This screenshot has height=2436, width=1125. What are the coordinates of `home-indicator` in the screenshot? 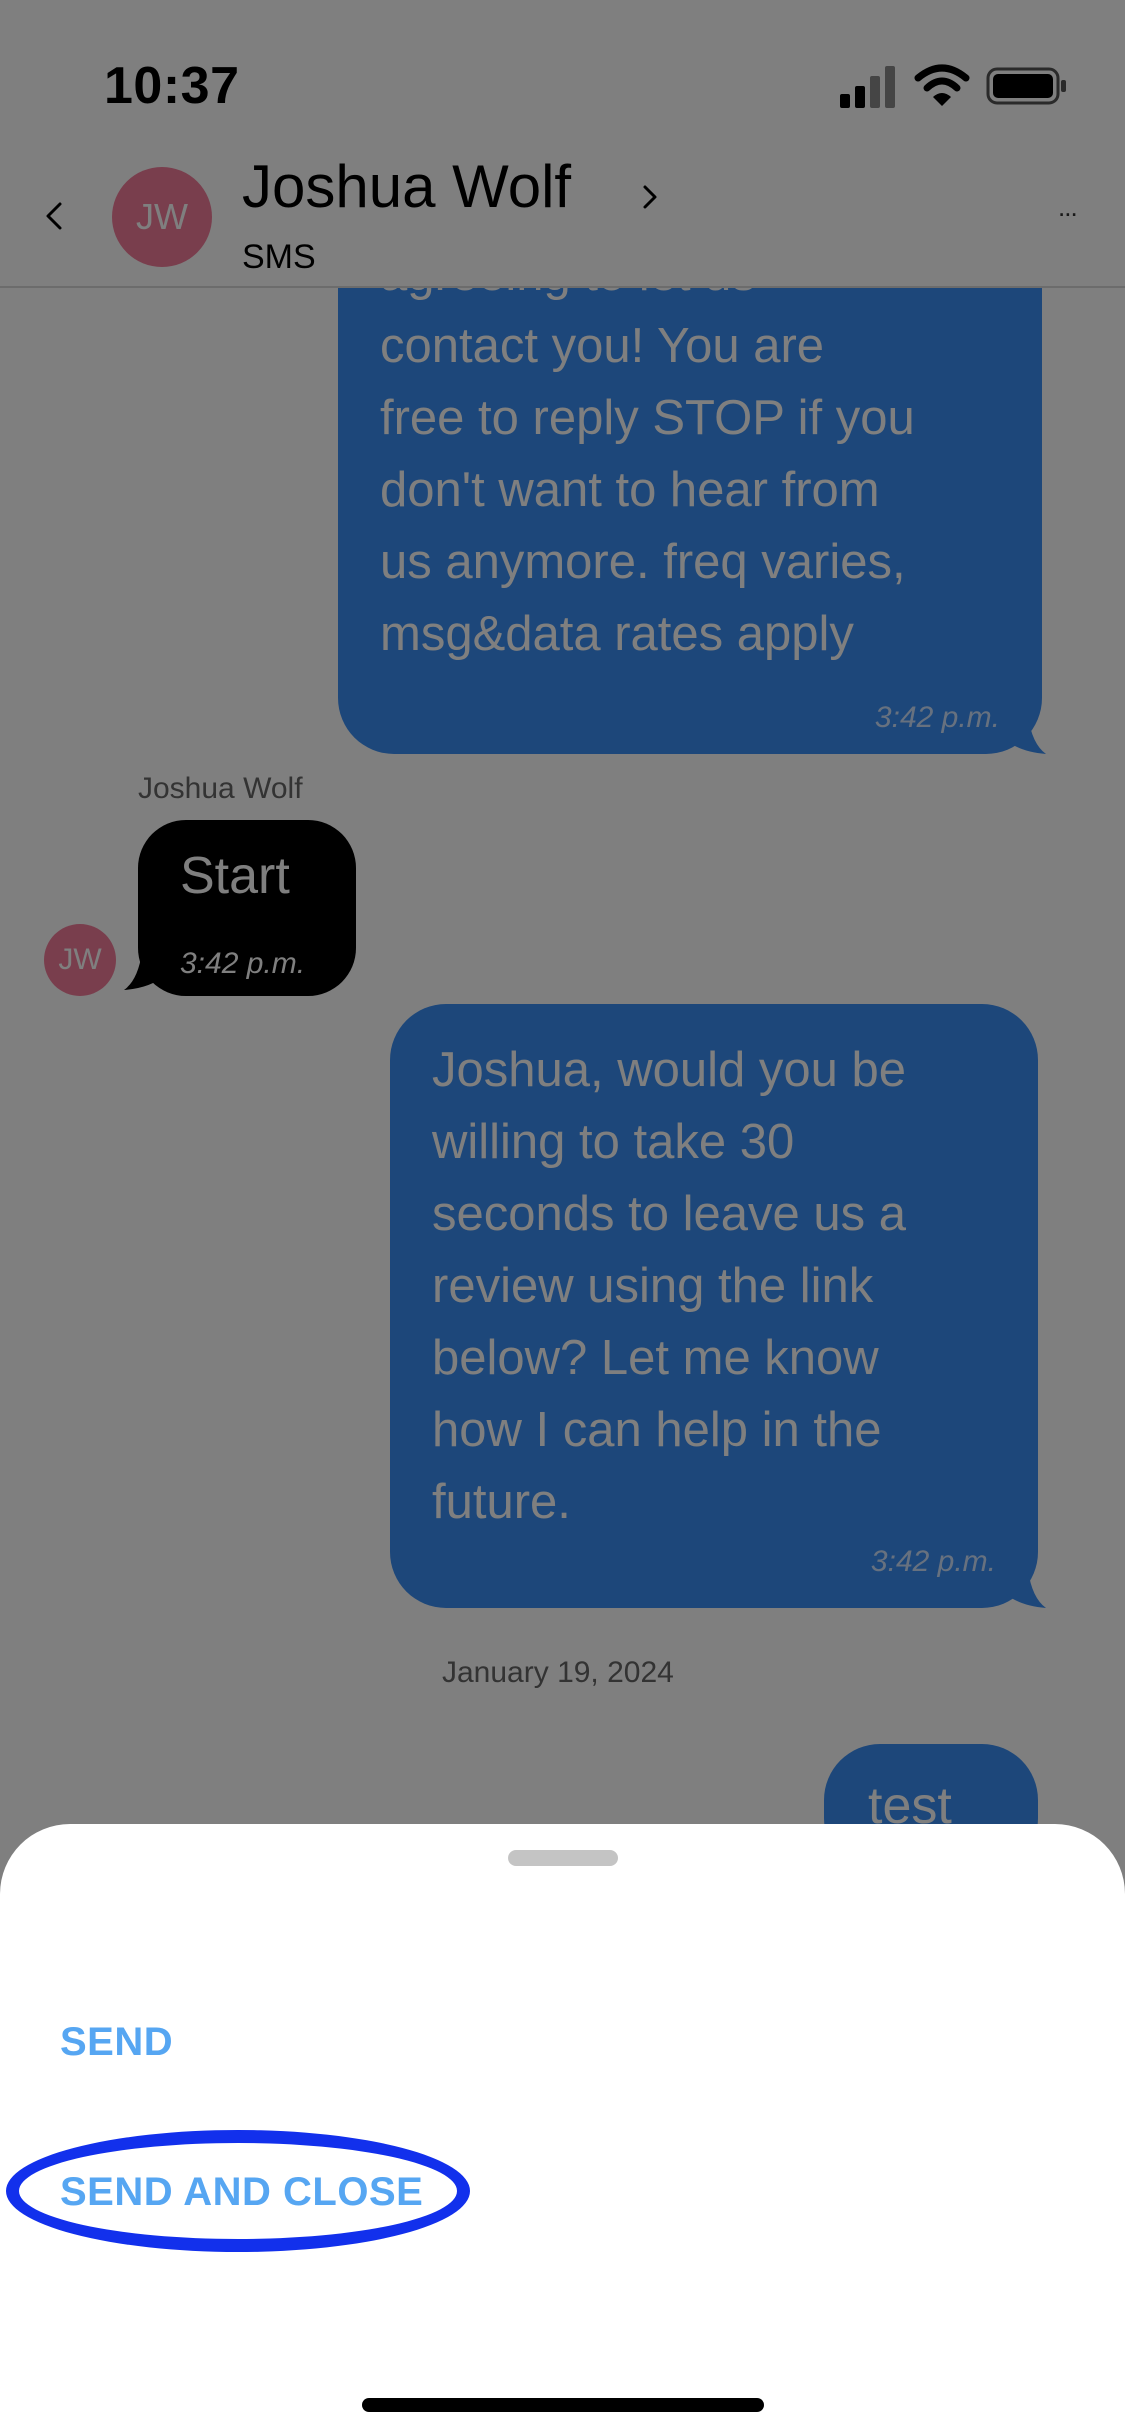 It's located at (563, 2405).